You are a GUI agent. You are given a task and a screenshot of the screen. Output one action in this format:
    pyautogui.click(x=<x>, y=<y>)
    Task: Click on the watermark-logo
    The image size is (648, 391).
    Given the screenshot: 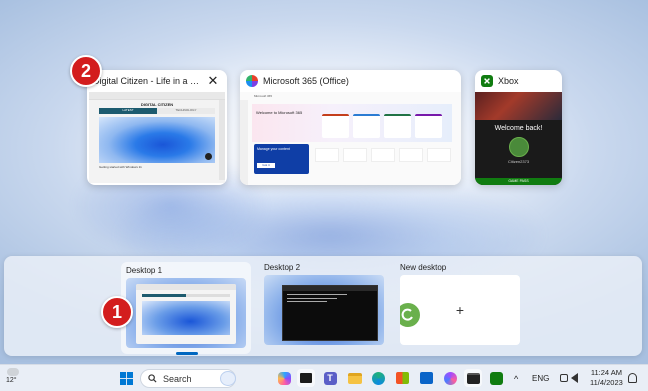 What is the action you would take?
    pyautogui.click(x=411, y=315)
    